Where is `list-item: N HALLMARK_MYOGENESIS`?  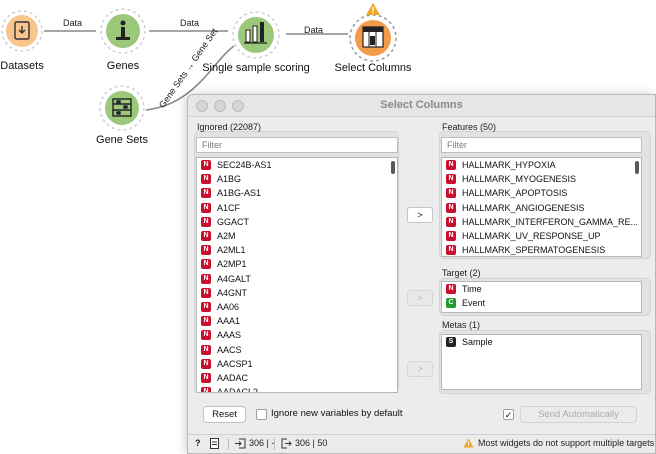
list-item: N HALLMARK_MYOGENESIS is located at coordinates (541, 179).